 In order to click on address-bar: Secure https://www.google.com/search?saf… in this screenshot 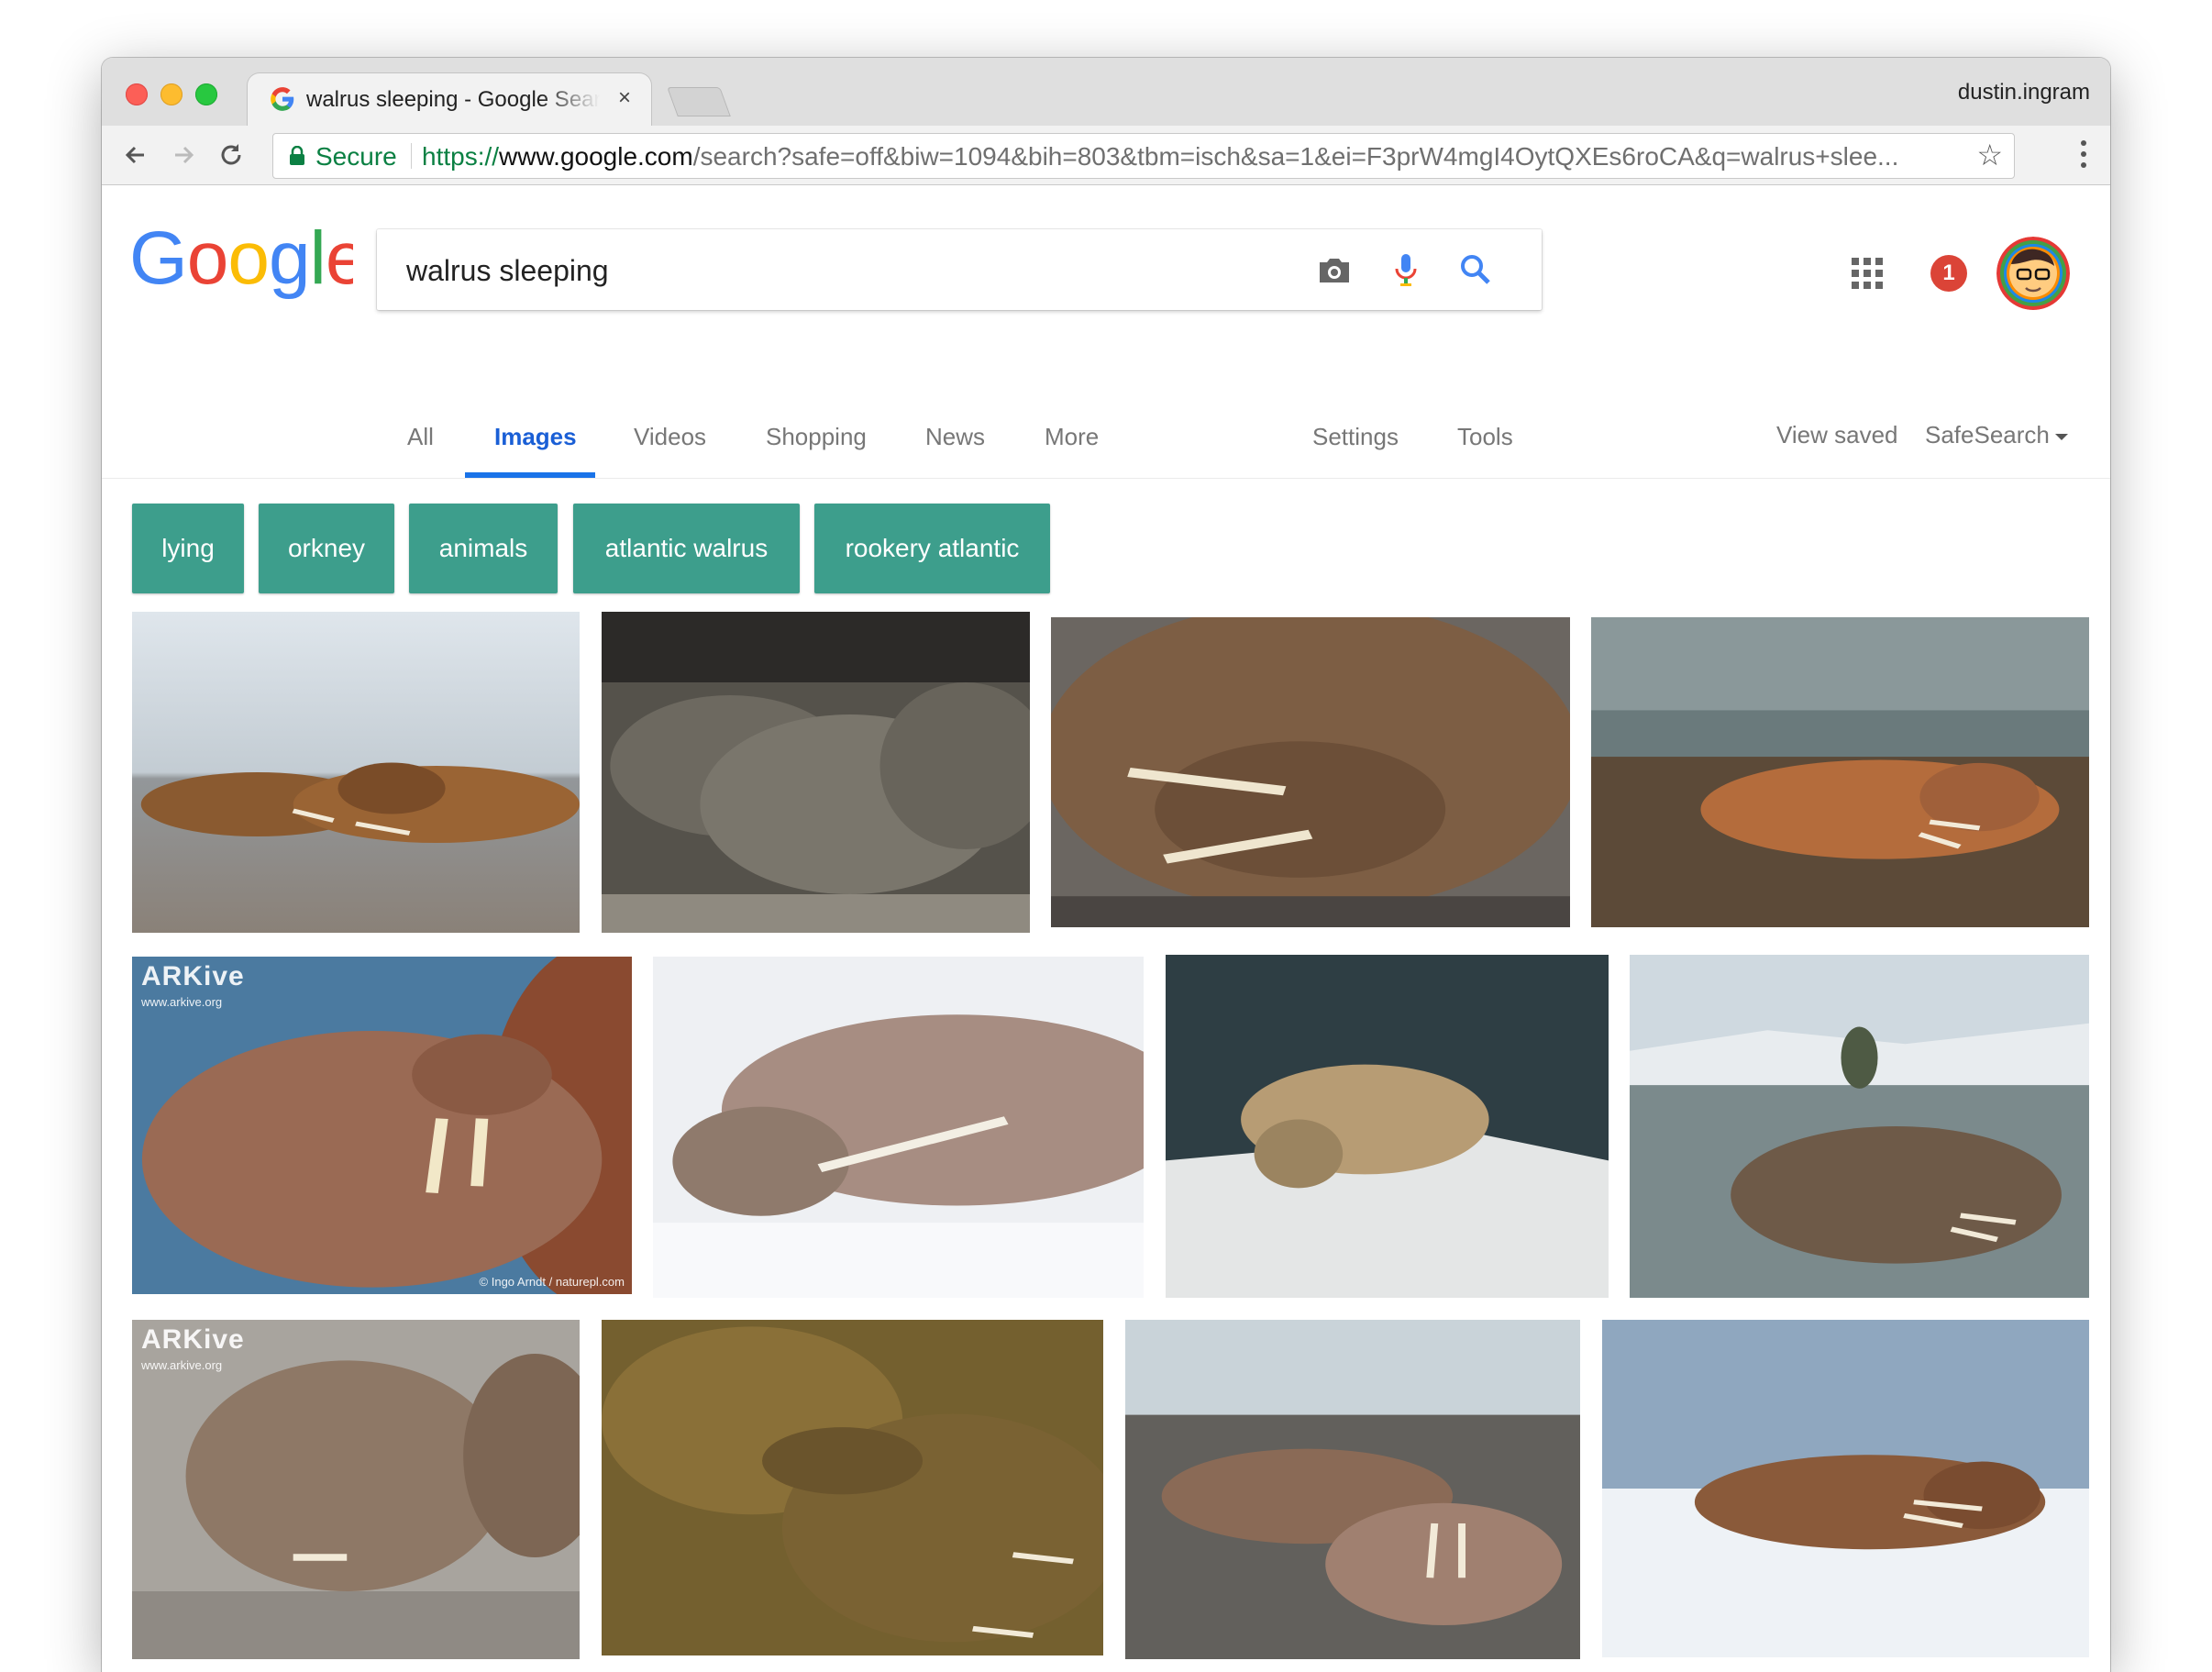, I will do `click(1143, 156)`.